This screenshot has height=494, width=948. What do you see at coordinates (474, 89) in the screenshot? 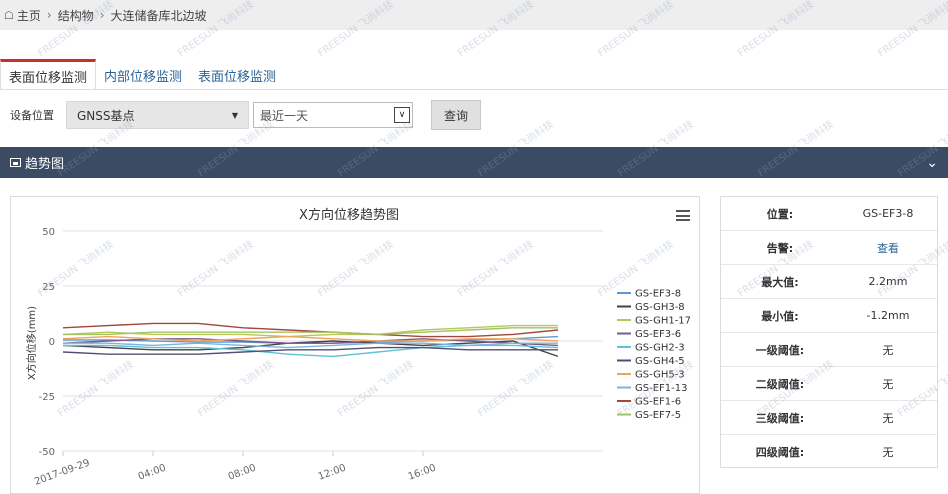
I see `tabs-divider` at bounding box center [474, 89].